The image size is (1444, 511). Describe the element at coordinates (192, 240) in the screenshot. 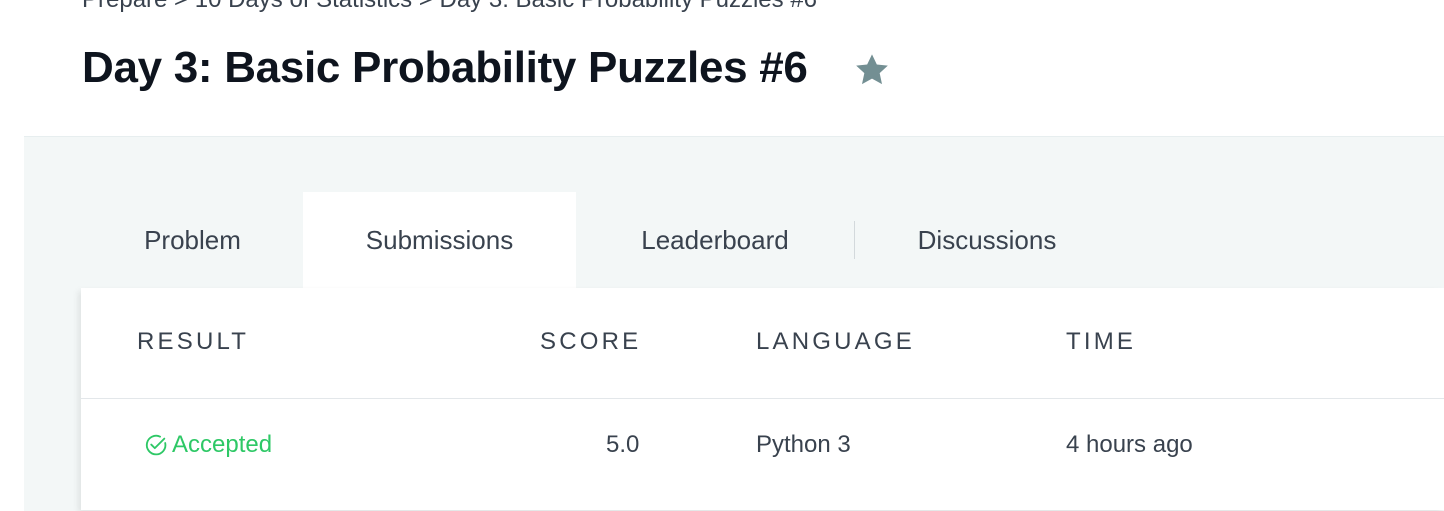

I see `tab-problem: Problem` at that location.